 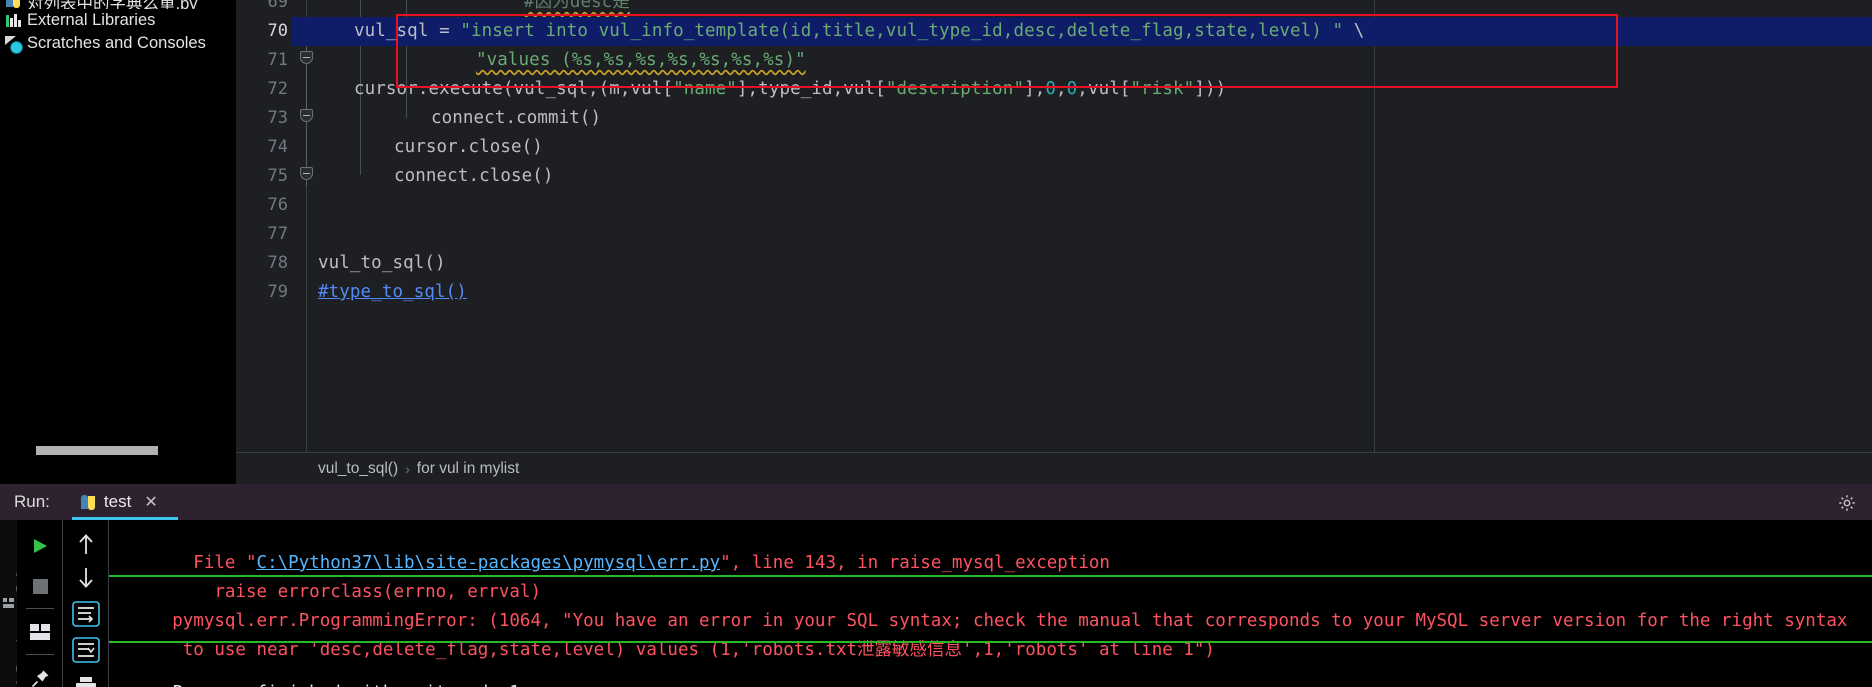 What do you see at coordinates (277, 263) in the screenshot?
I see `line-number: 78` at bounding box center [277, 263].